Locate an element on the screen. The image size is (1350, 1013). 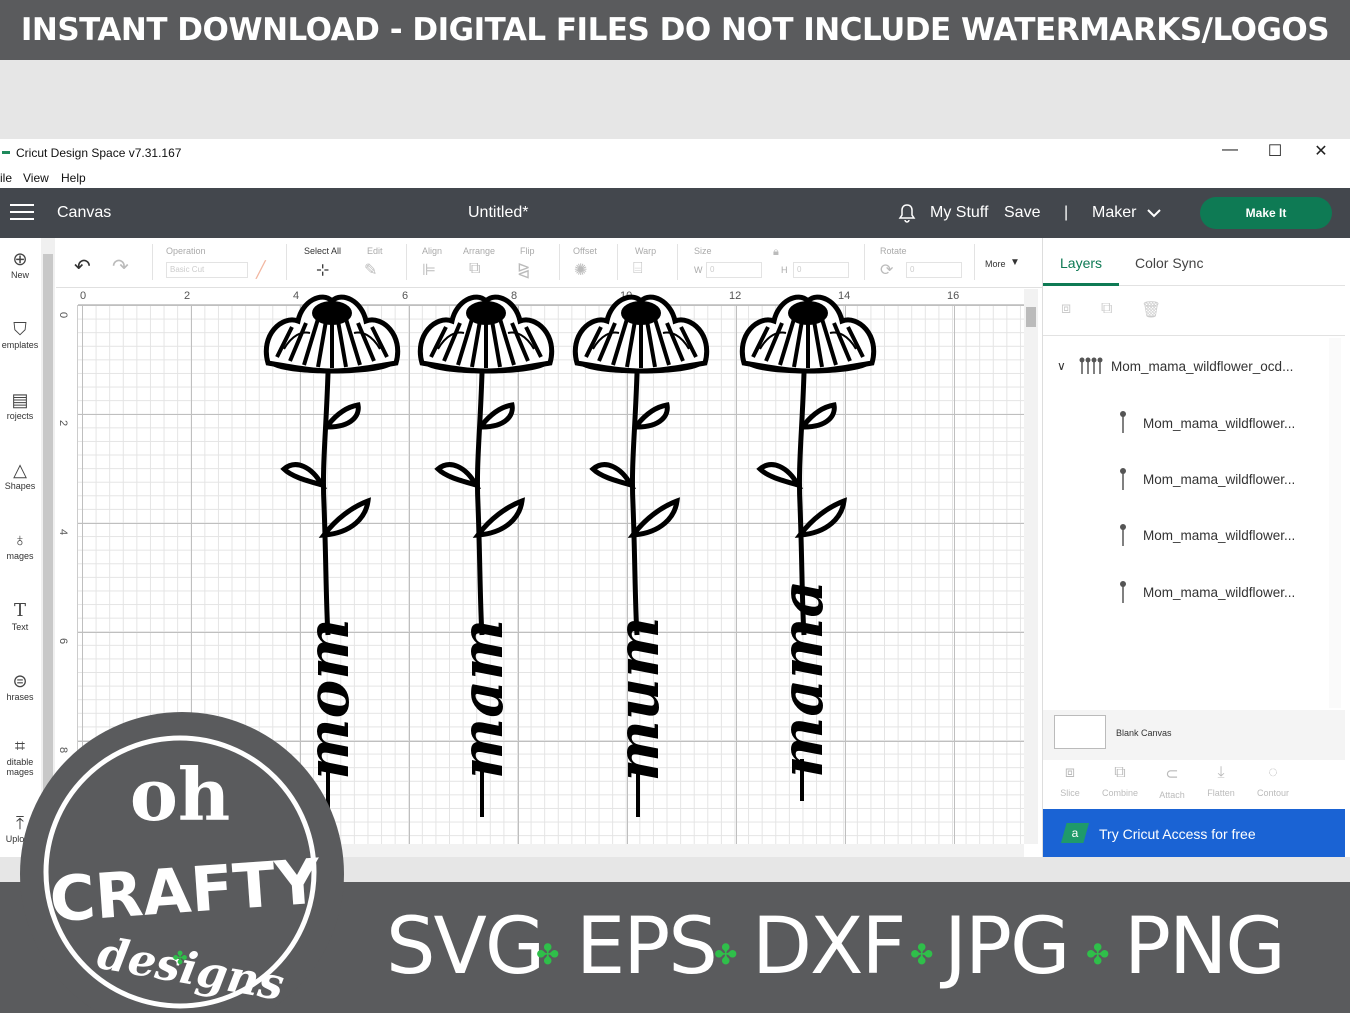
rail-text: T Text is located at coordinates (20, 616).